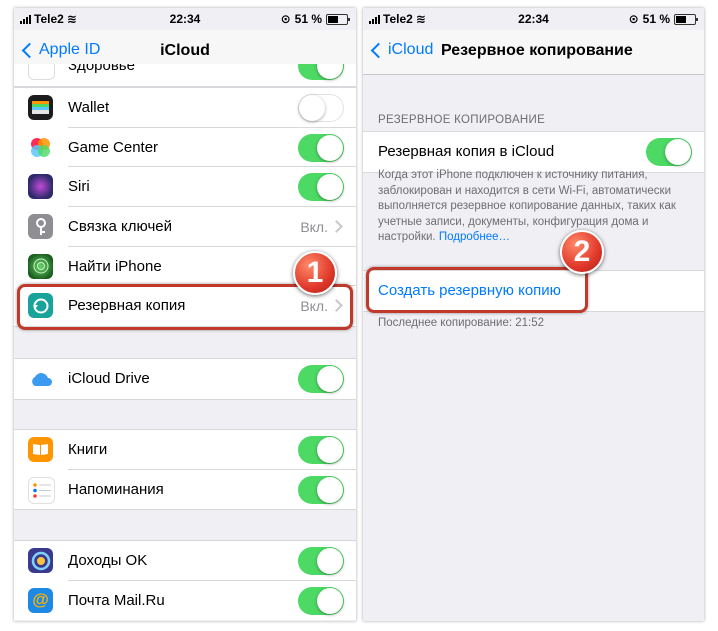  I want to click on last-backup-time: Последнее копирование: 21:52, so click(461, 323).